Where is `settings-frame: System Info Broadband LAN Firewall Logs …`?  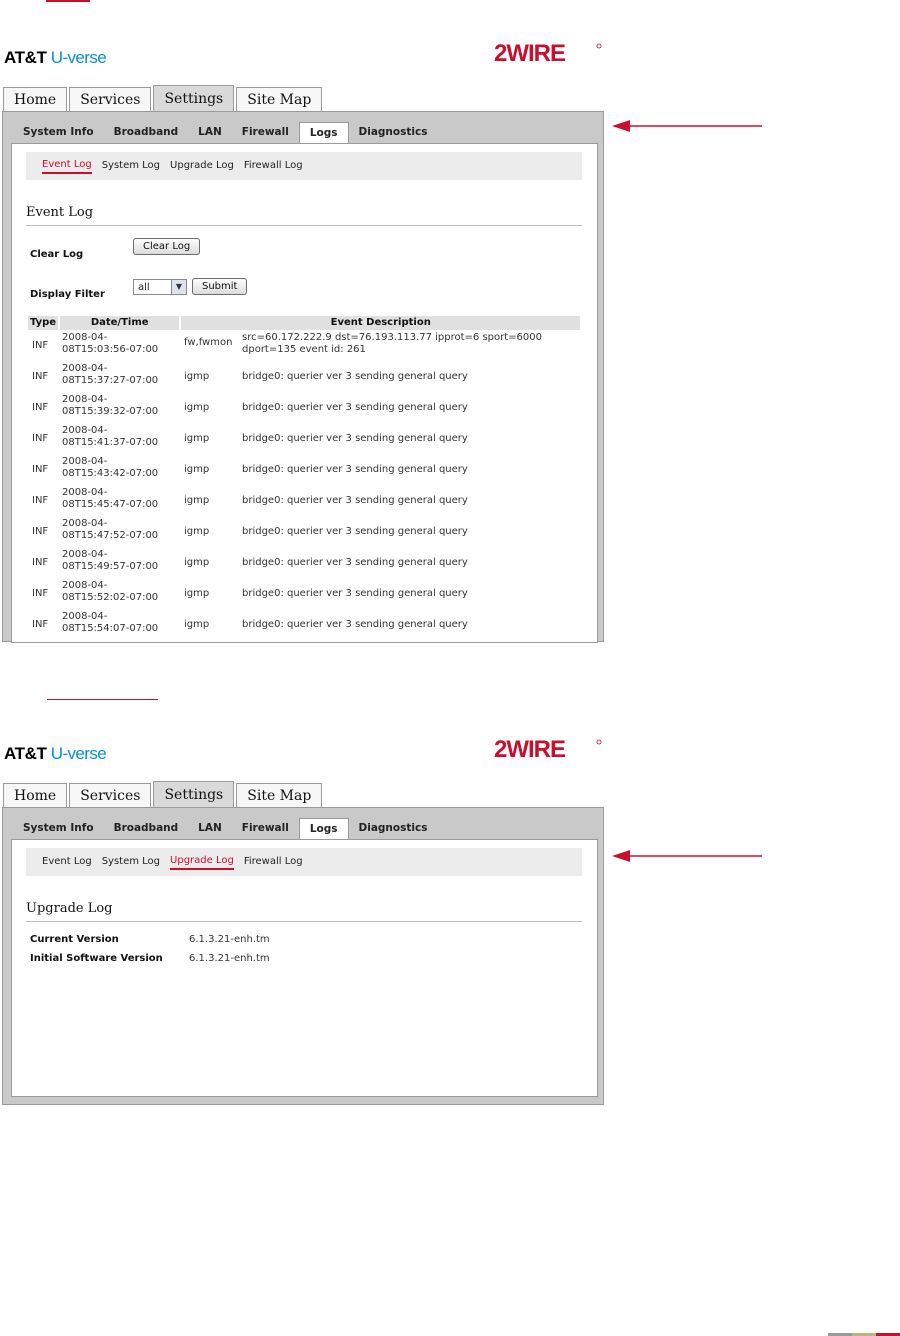 settings-frame: System Info Broadband LAN Firewall Logs … is located at coordinates (303, 956).